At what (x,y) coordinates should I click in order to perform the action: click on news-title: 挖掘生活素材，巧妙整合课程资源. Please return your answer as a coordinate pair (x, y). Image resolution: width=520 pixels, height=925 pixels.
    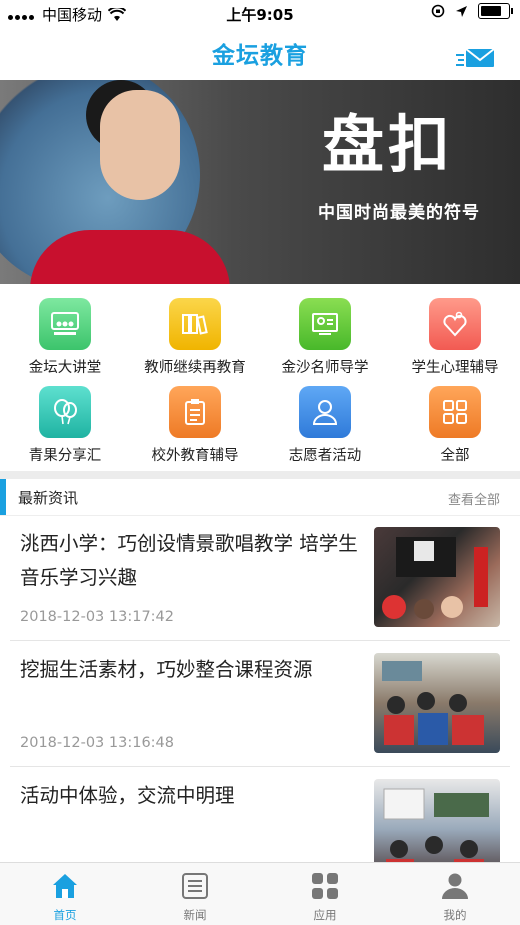
    Looking at the image, I should click on (166, 669).